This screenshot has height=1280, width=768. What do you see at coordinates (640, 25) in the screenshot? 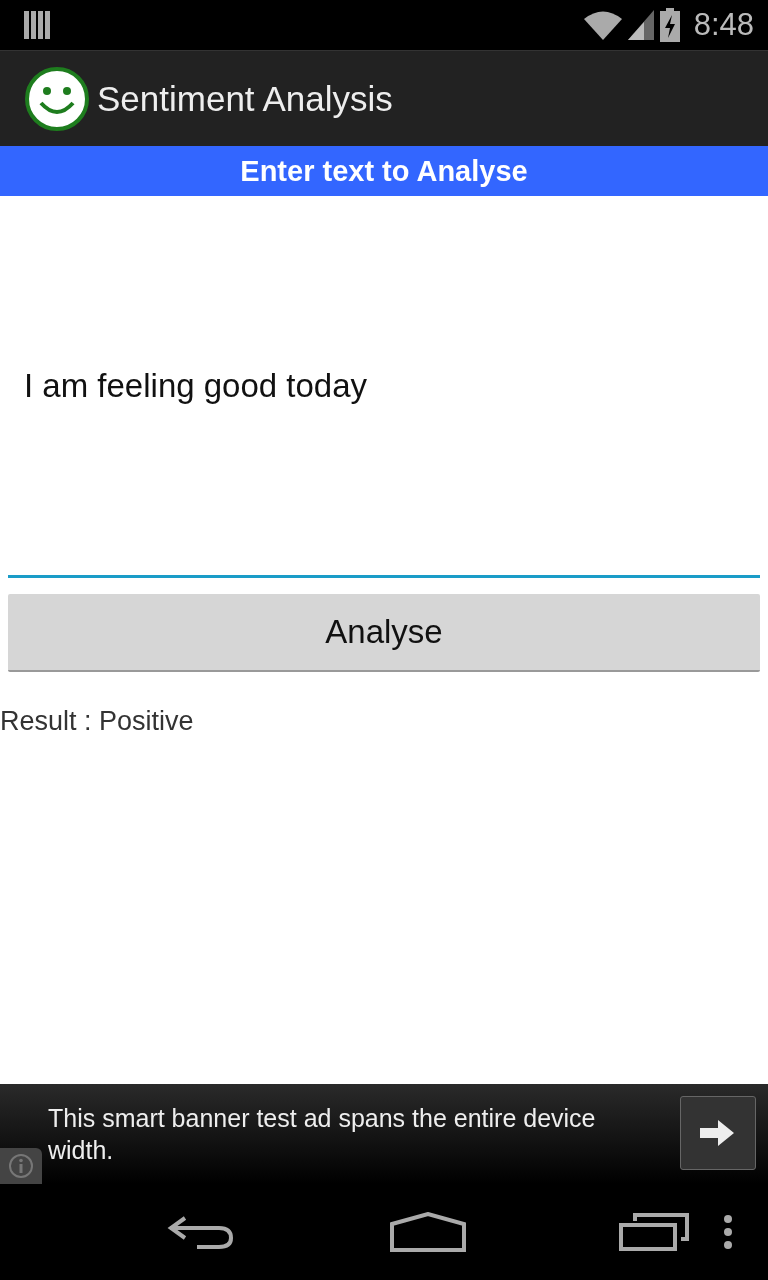
I see `signal-icon` at bounding box center [640, 25].